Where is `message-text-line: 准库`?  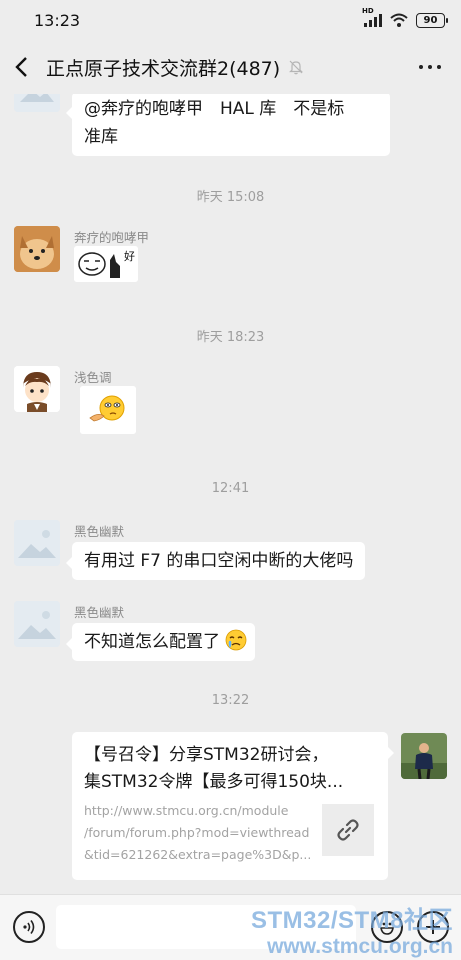
message-text-line: 准库 is located at coordinates (101, 137).